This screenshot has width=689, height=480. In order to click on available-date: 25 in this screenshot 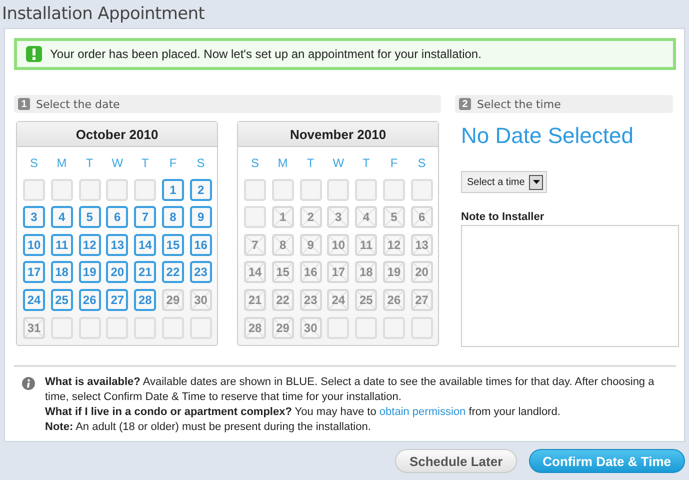, I will do `click(61, 299)`.